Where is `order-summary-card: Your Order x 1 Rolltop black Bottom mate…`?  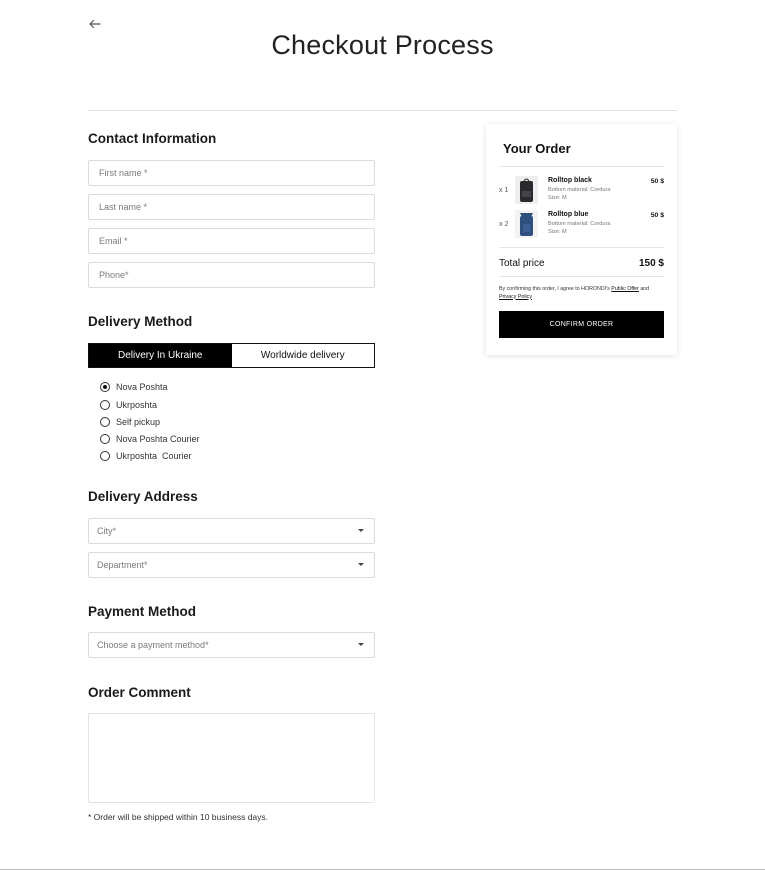 order-summary-card: Your Order x 1 Rolltop black Bottom mate… is located at coordinates (581, 239).